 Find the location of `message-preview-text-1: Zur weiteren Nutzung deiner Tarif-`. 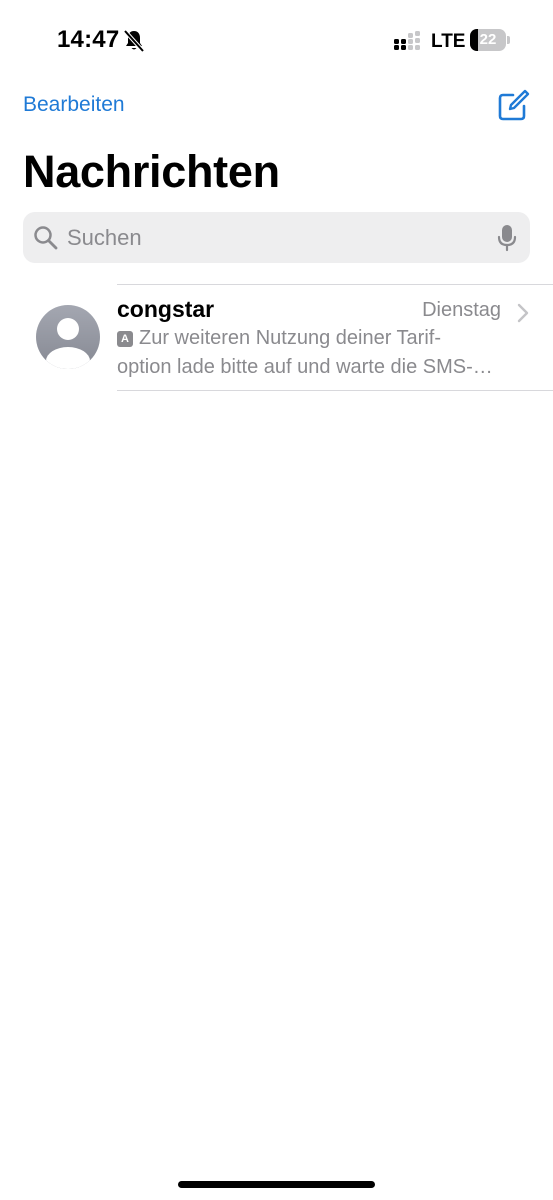

message-preview-text-1: Zur weiteren Nutzung deiner Tarif- is located at coordinates (290, 338).